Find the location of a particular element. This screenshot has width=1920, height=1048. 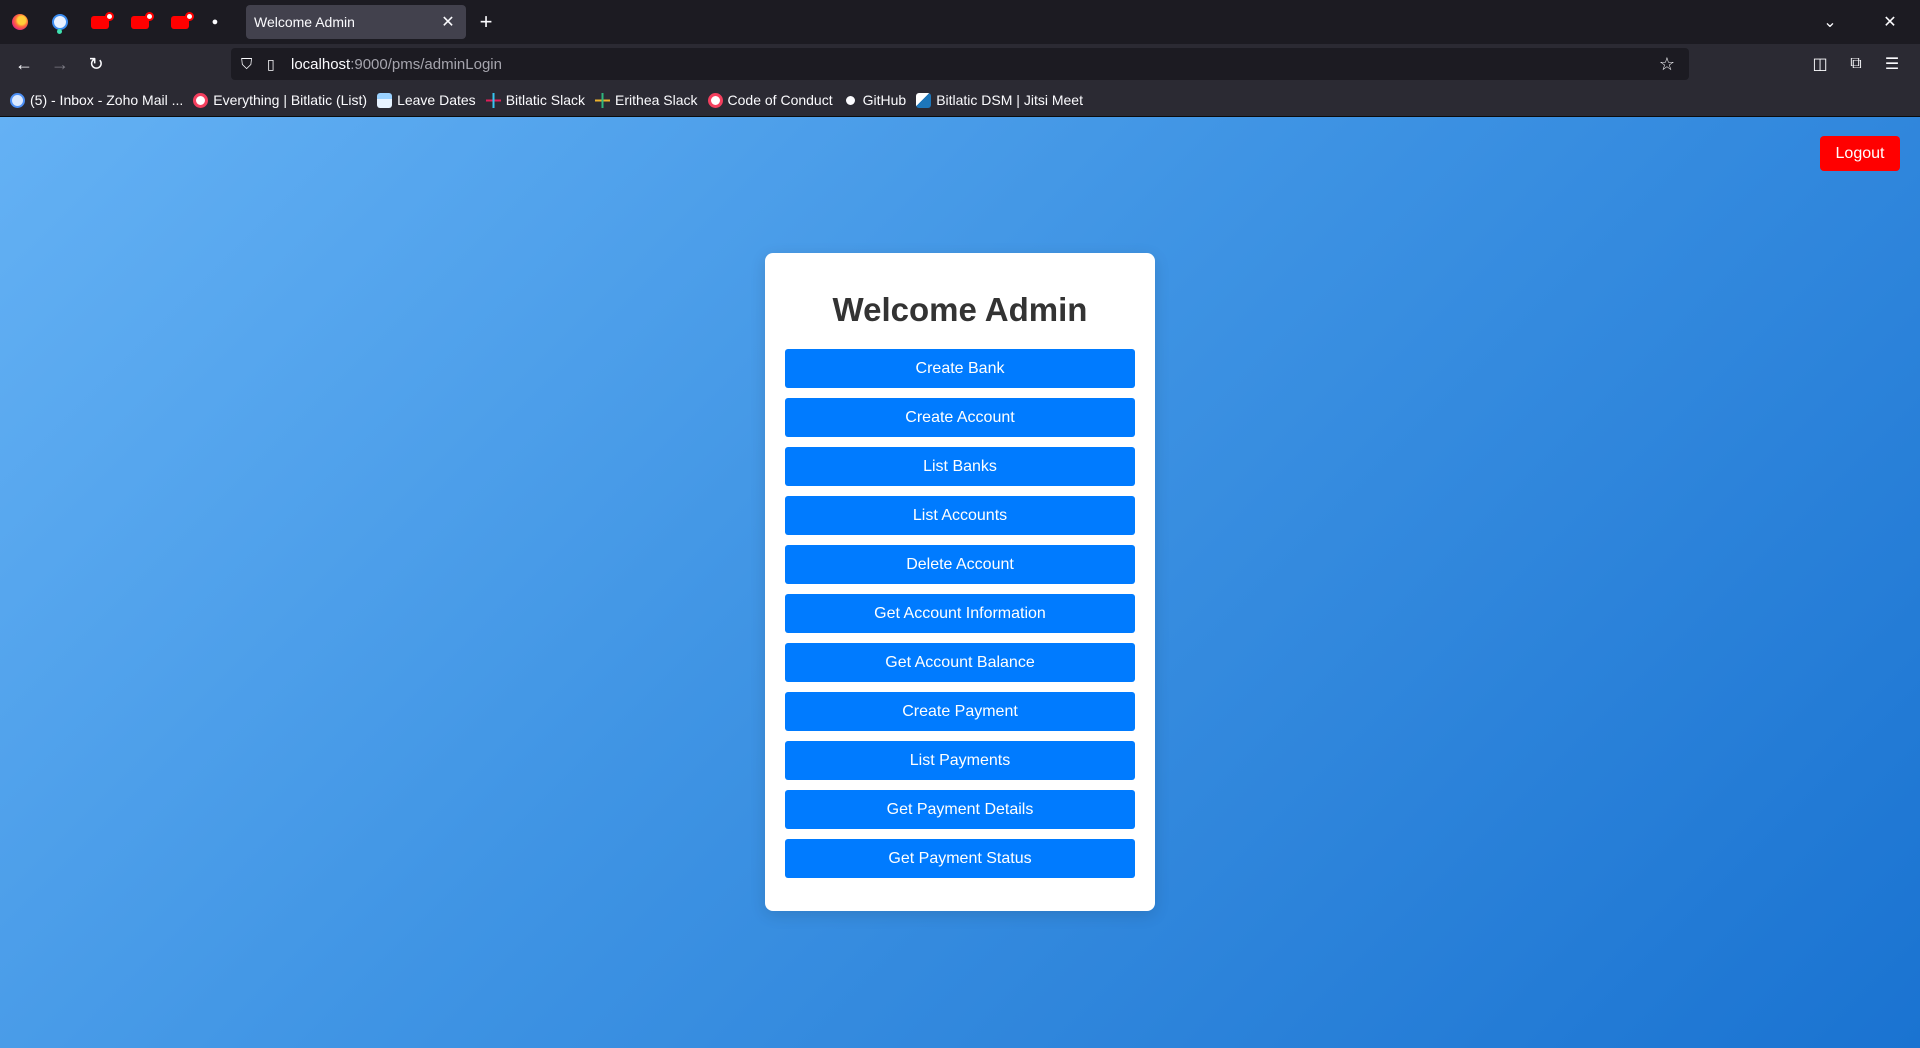

bookmark-label: Everything | Bitlatic (List) is located at coordinates (290, 100).